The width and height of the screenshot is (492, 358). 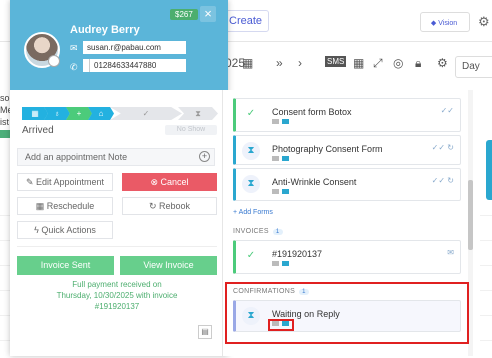 What do you see at coordinates (146, 113) in the screenshot?
I see `step-complete-icon: ✓` at bounding box center [146, 113].